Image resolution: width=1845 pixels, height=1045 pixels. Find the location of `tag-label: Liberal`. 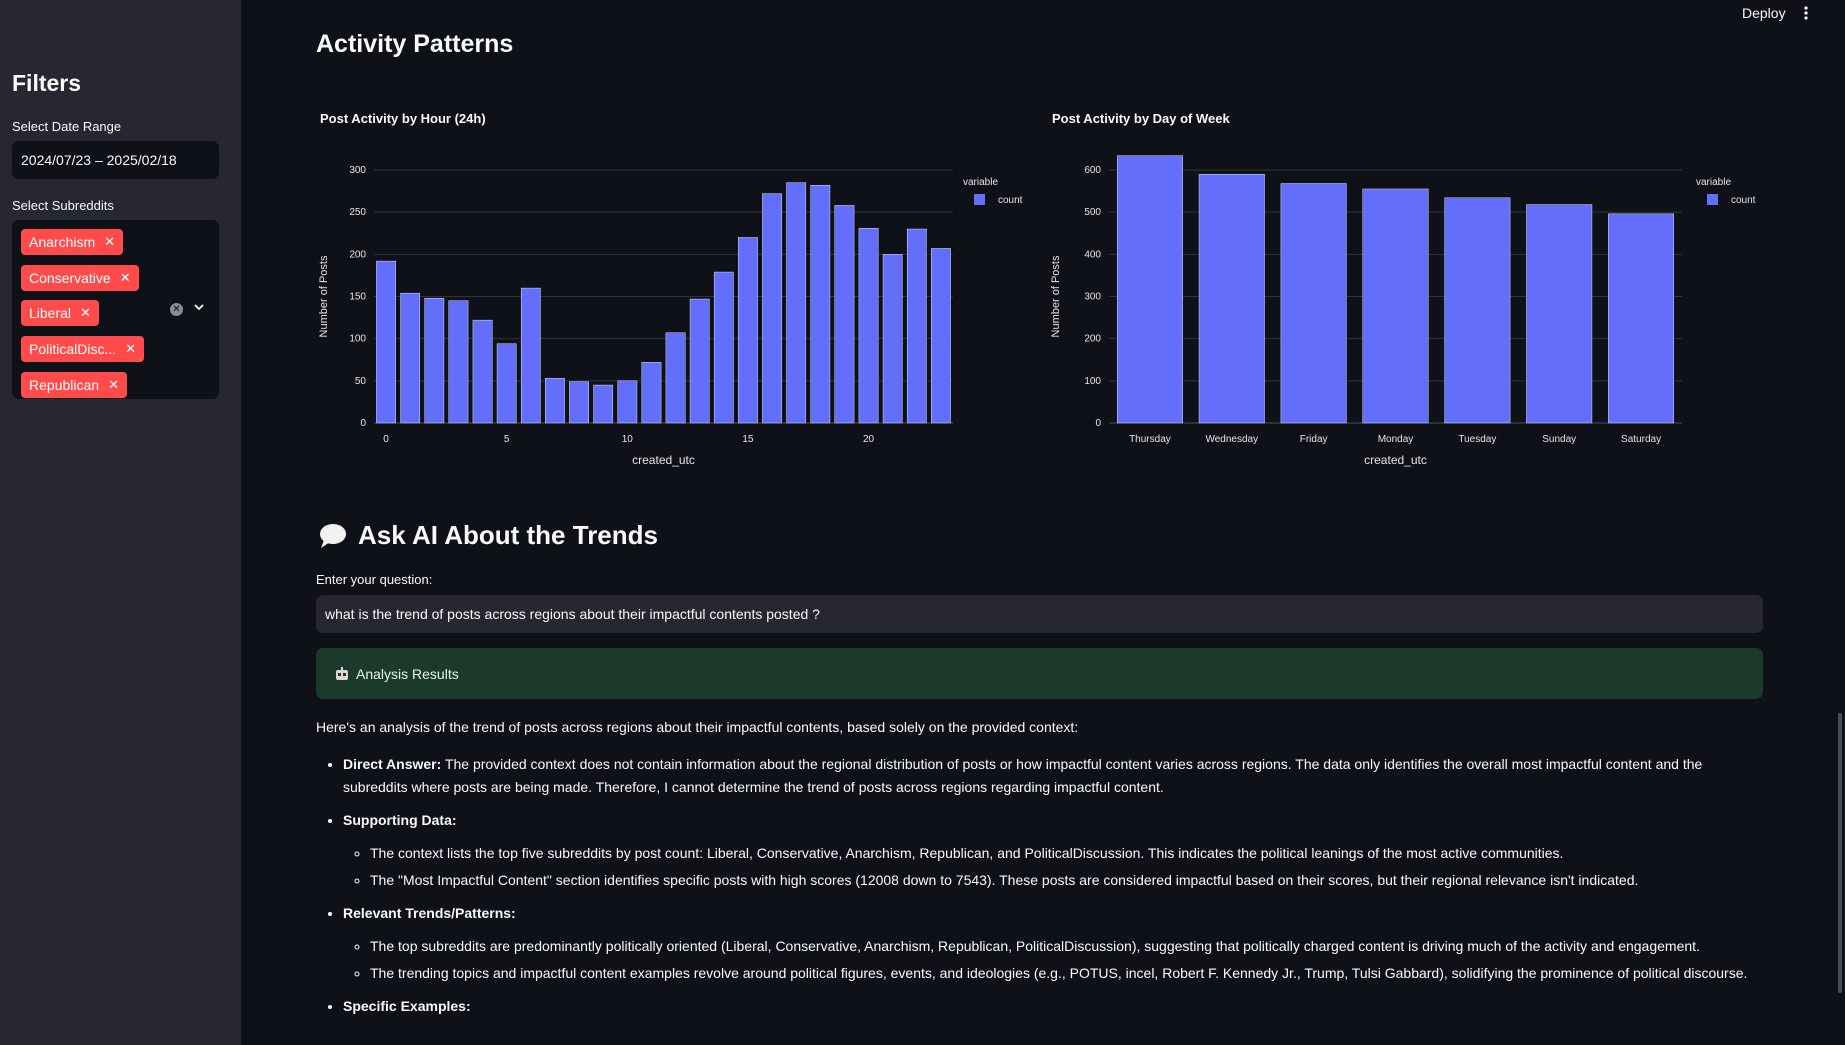

tag-label: Liberal is located at coordinates (50, 313).